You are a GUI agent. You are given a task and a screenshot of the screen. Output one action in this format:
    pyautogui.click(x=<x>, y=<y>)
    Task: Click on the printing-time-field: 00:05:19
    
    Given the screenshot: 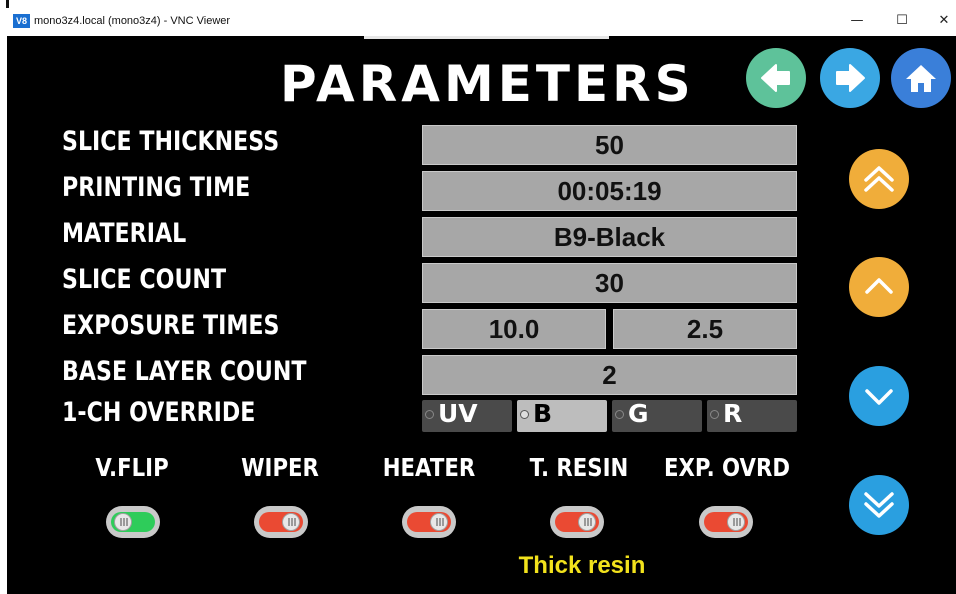 What is the action you would take?
    pyautogui.click(x=609, y=191)
    